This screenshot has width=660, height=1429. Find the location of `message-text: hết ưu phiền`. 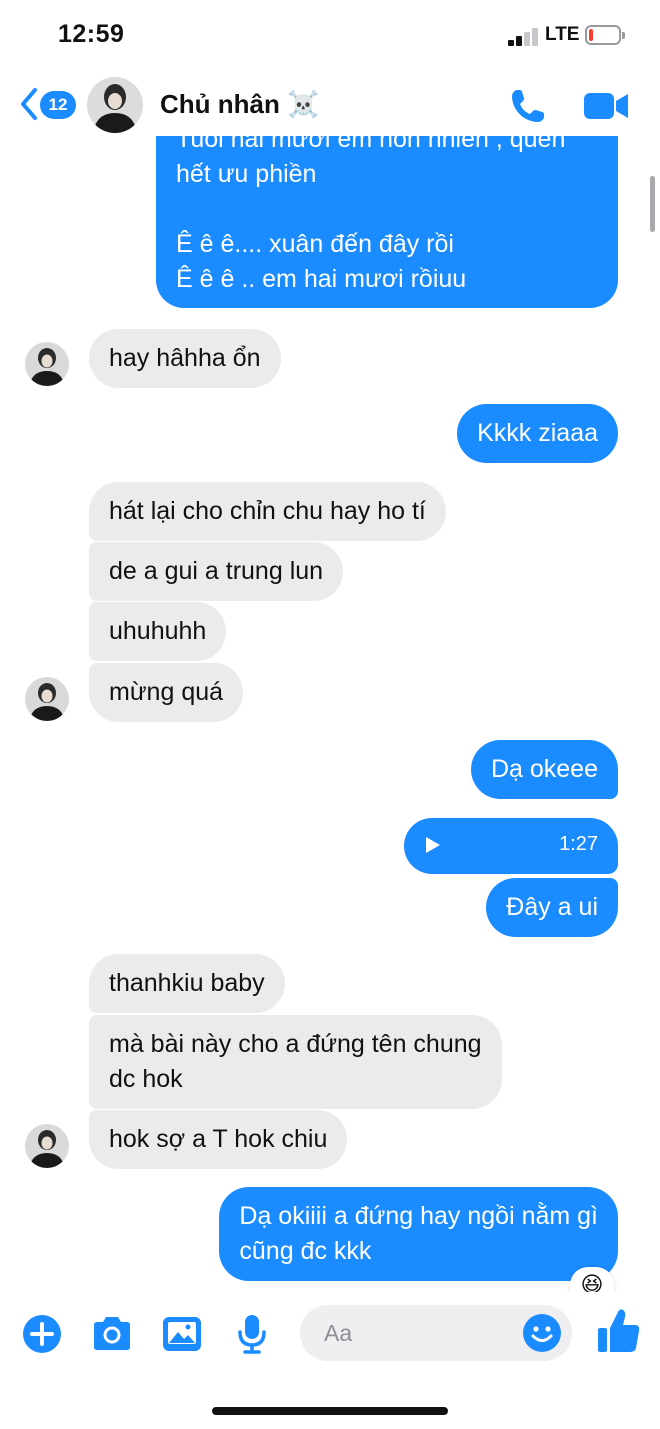

message-text: hết ưu phiền is located at coordinates (246, 174).